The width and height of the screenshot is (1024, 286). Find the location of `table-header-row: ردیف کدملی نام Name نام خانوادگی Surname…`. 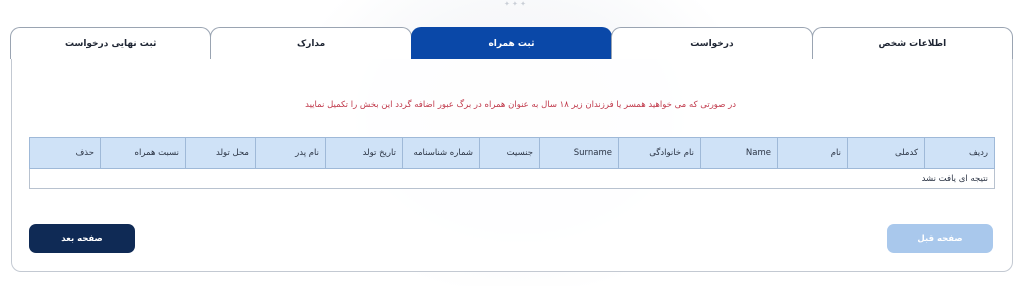

table-header-row: ردیف کدملی نام Name نام خانوادگی Surname… is located at coordinates (512, 153).